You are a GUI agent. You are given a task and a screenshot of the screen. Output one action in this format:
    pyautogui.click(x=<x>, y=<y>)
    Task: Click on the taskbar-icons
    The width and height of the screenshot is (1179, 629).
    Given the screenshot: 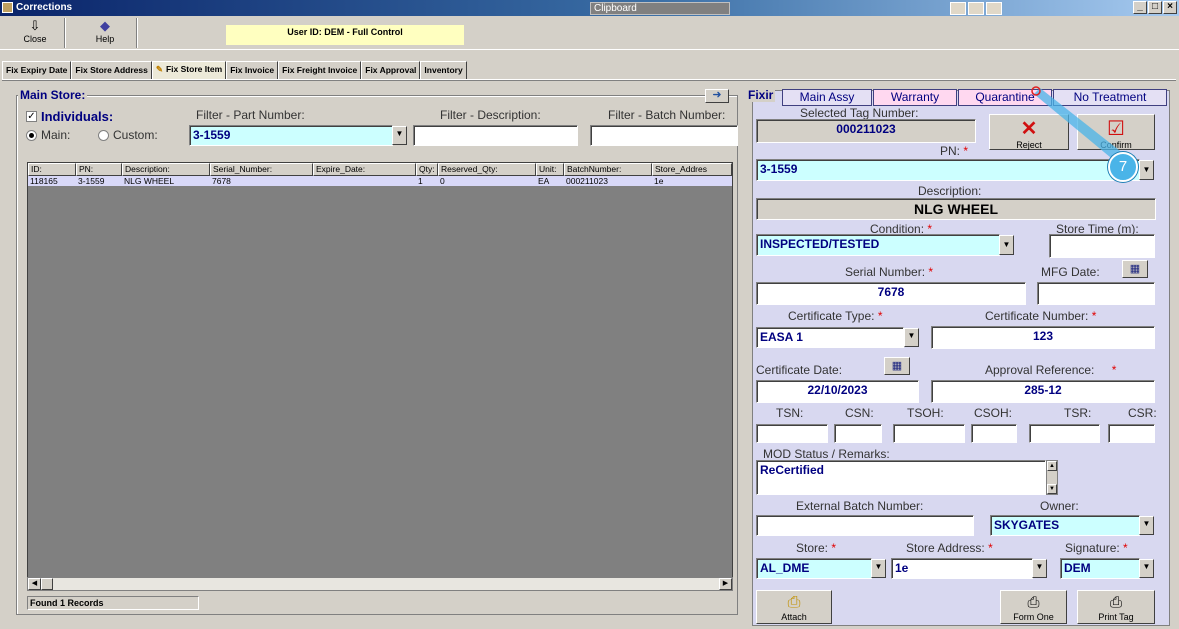 What is the action you would take?
    pyautogui.click(x=980, y=8)
    